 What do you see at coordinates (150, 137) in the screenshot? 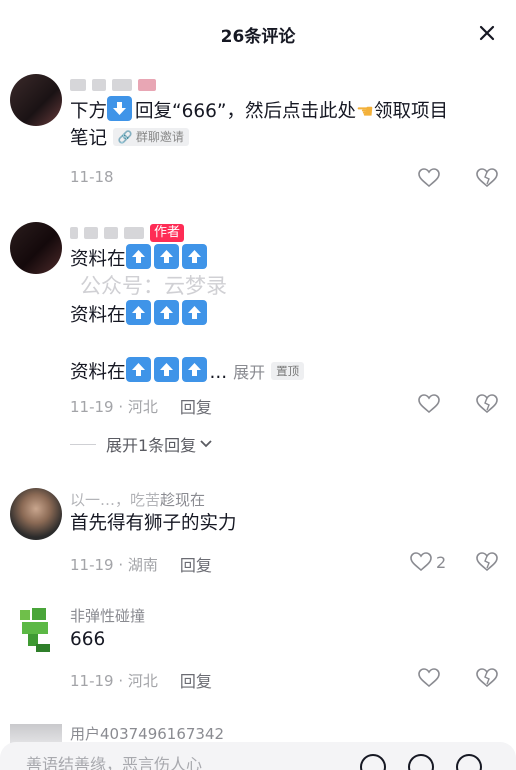
I see `group-invite-link: 🔗 群聊邀请` at bounding box center [150, 137].